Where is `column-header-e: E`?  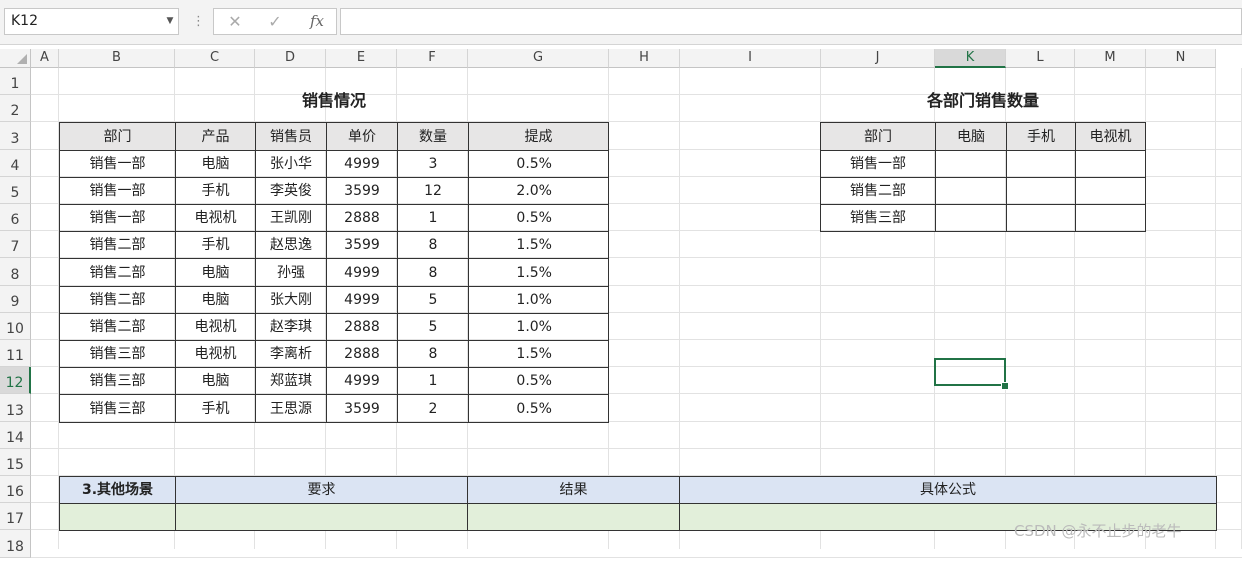
column-header-e: E is located at coordinates (361, 58).